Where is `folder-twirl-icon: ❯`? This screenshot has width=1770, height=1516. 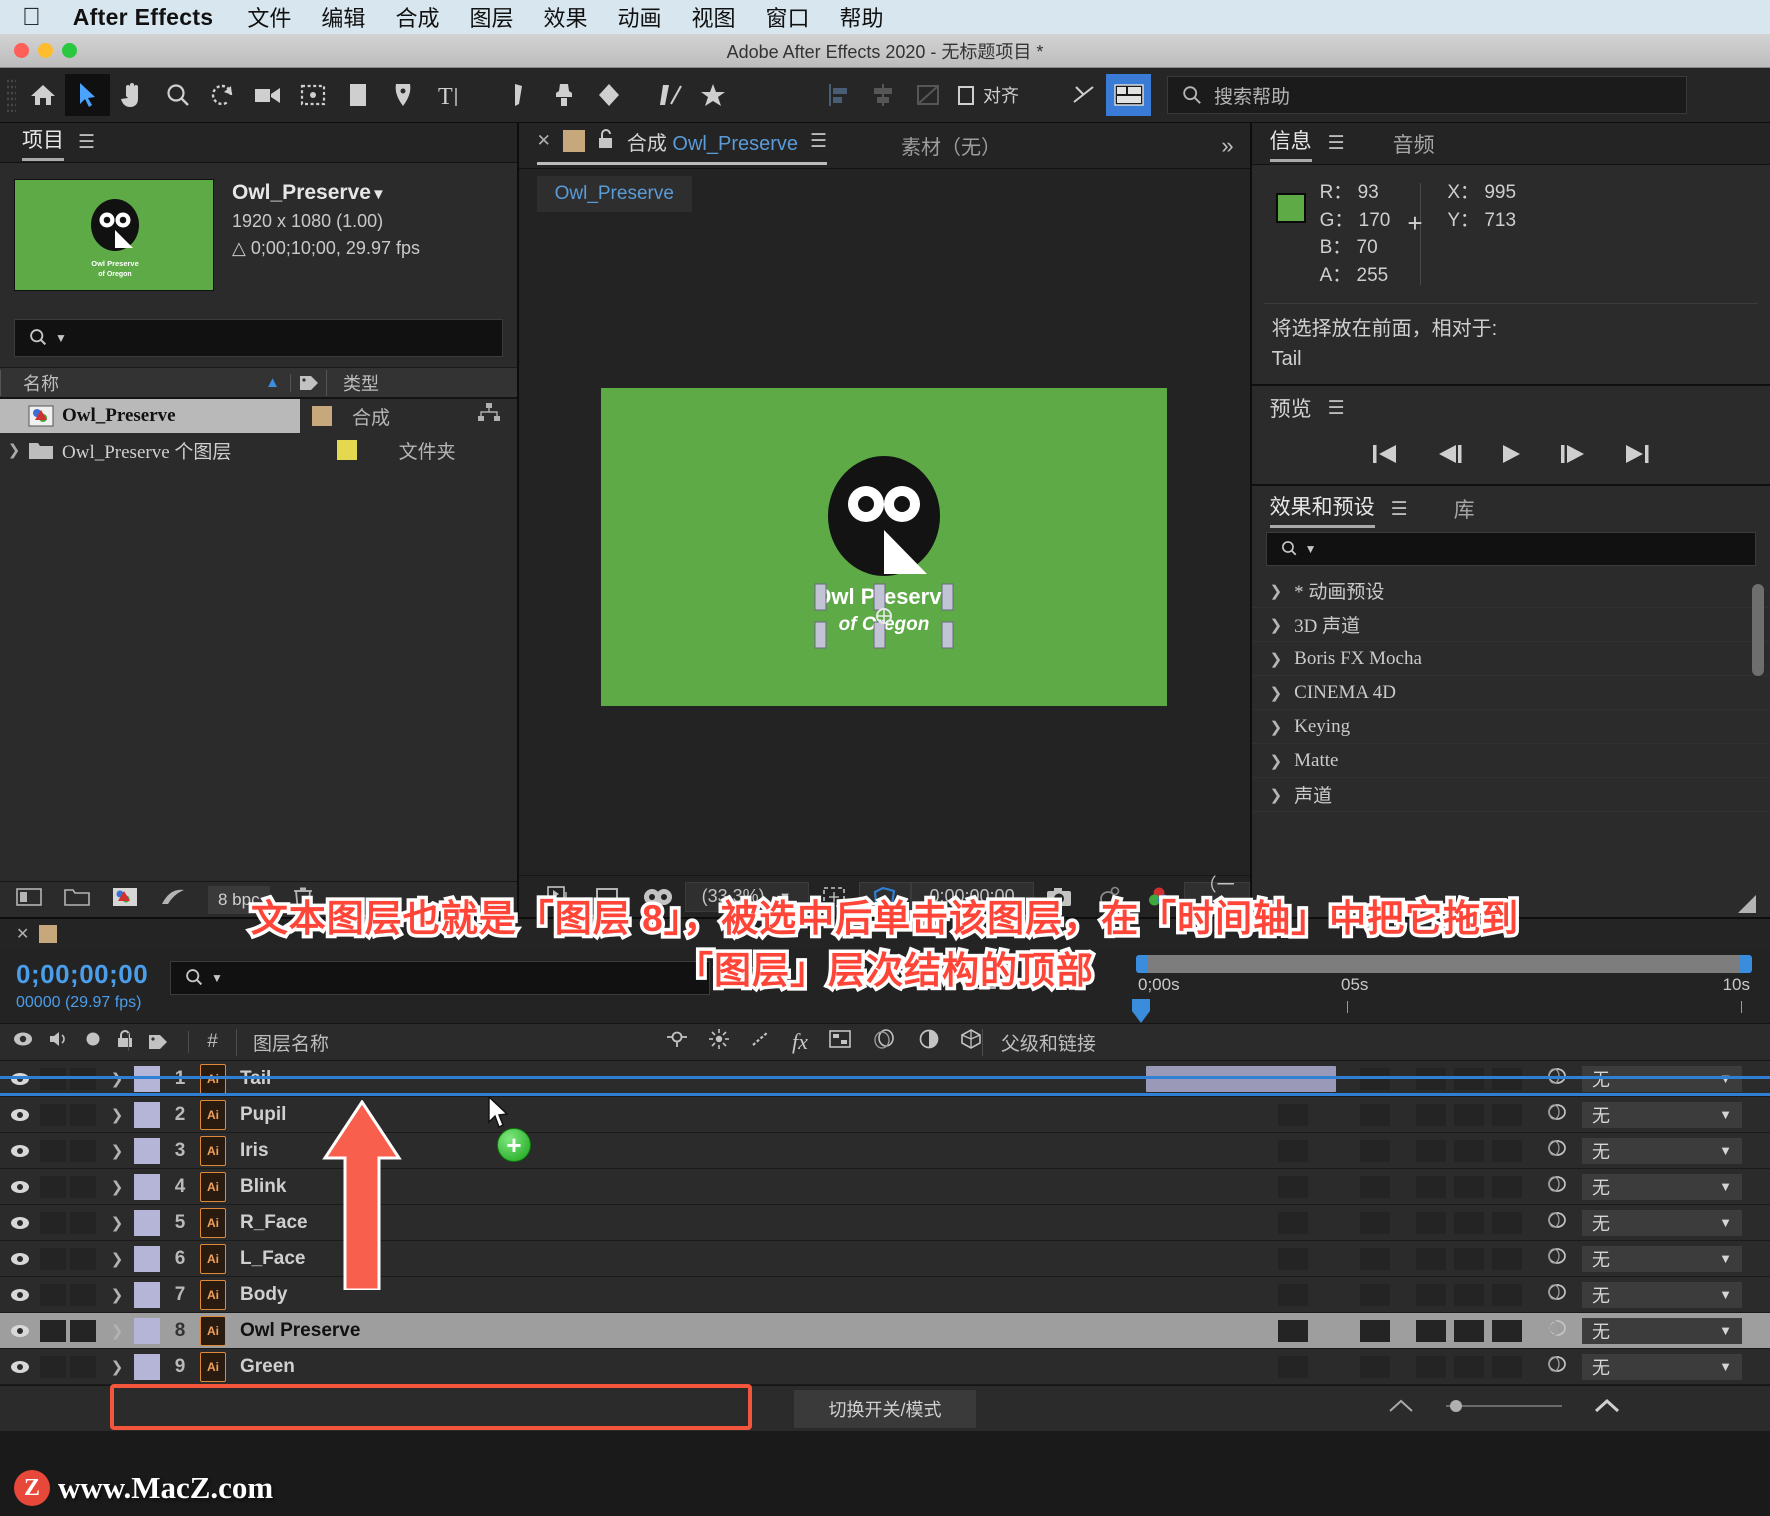 folder-twirl-icon: ❯ is located at coordinates (14, 450).